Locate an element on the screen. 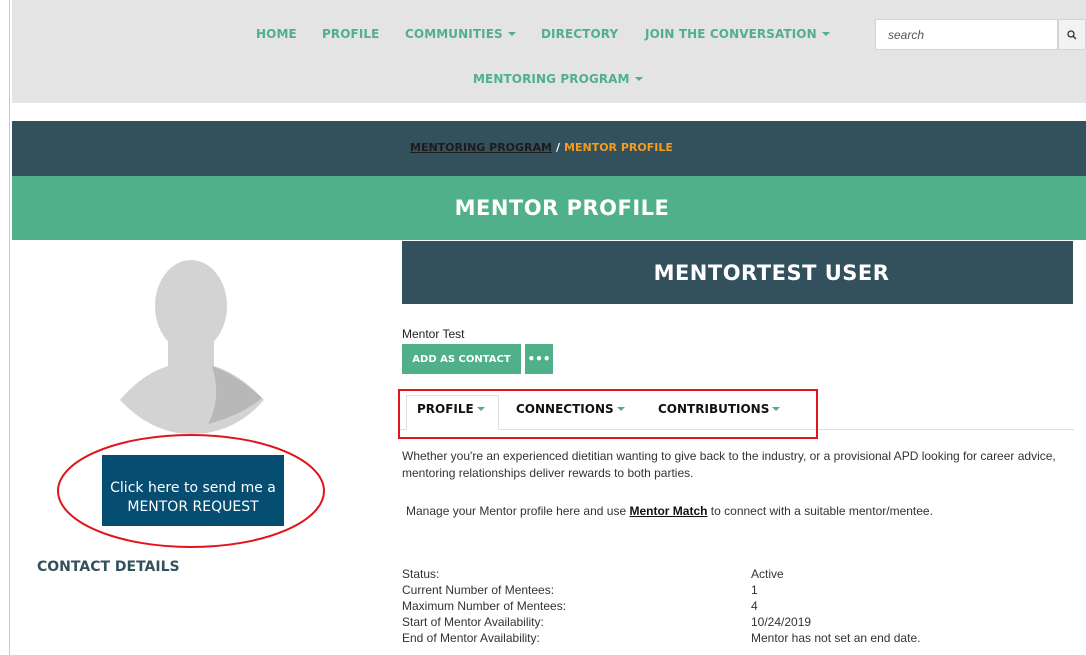 Image resolution: width=1086 pixels, height=655 pixels. user-name: MENTORTEST USER is located at coordinates (771, 273).